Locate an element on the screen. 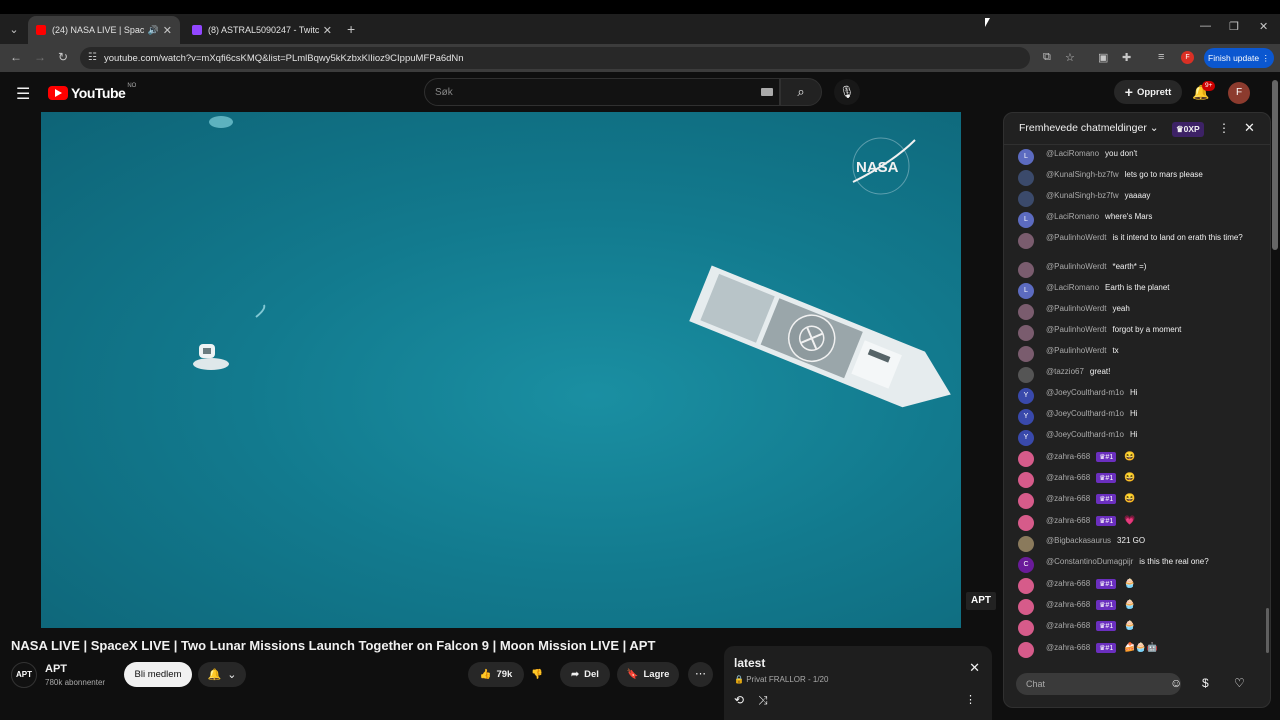  search-input: Søk is located at coordinates (602, 92).